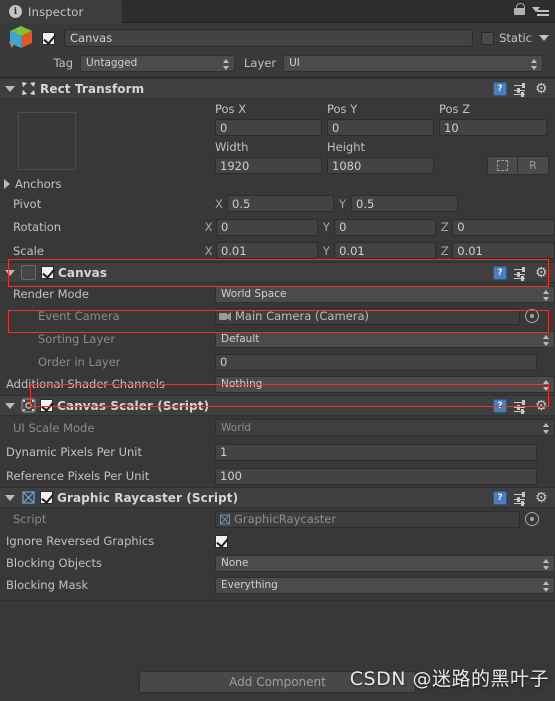 The height and width of the screenshot is (701, 555). What do you see at coordinates (444, 250) in the screenshot?
I see `scale-z-axis-label: Z` at bounding box center [444, 250].